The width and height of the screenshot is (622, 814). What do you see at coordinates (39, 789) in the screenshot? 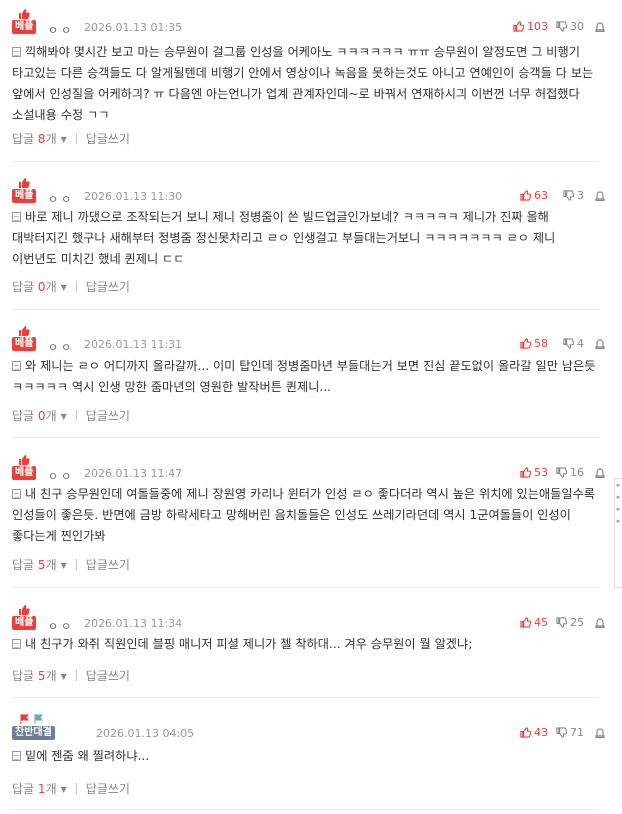
I see `reply-toggle: 답글 1개 ▼` at bounding box center [39, 789].